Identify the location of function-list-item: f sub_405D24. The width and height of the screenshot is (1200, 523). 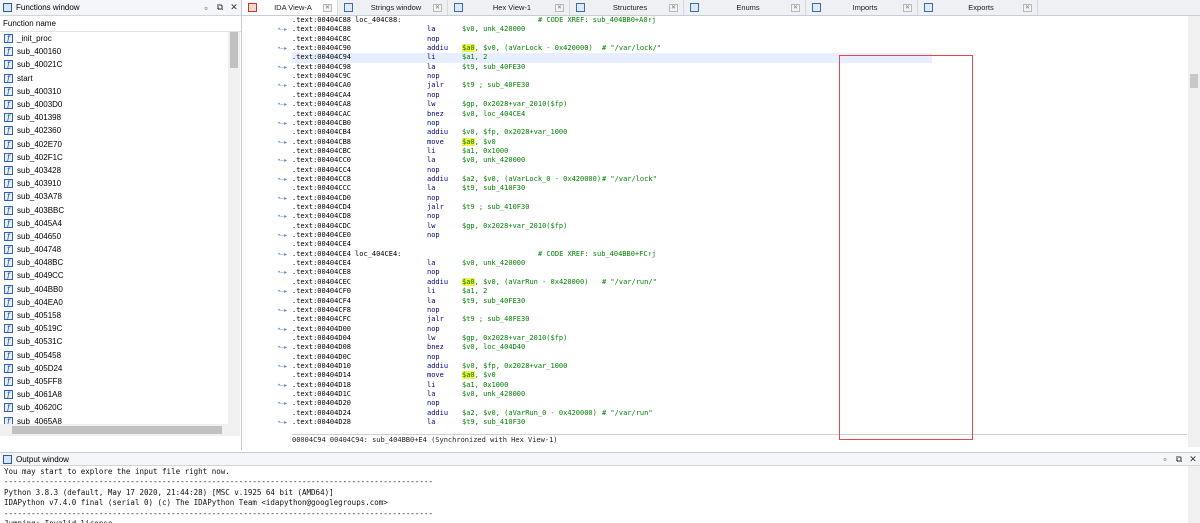
(114, 368).